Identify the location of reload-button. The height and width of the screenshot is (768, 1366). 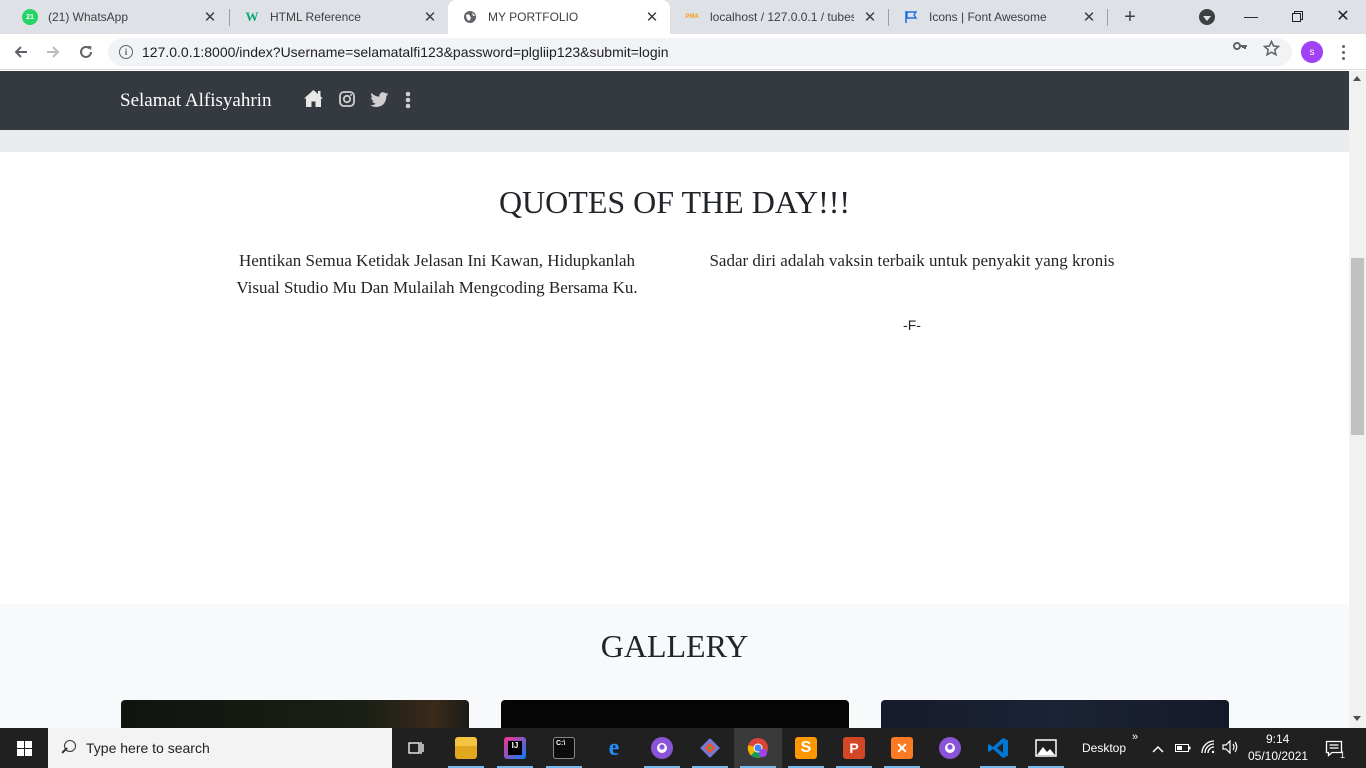
(86, 52).